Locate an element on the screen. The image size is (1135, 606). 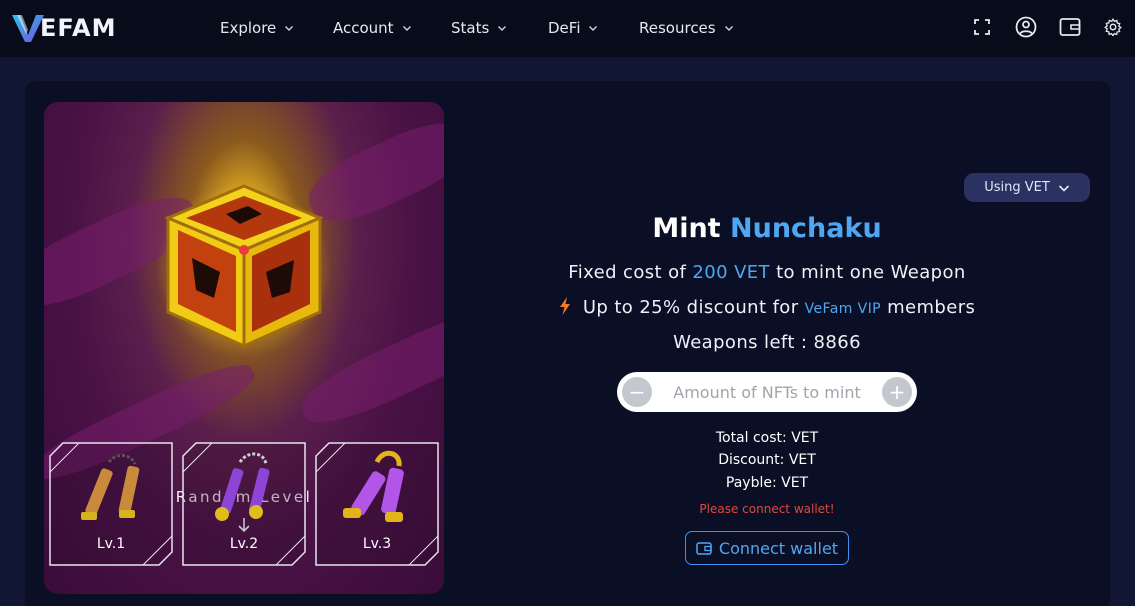
nav-explore-label: Explore is located at coordinates (248, 28).